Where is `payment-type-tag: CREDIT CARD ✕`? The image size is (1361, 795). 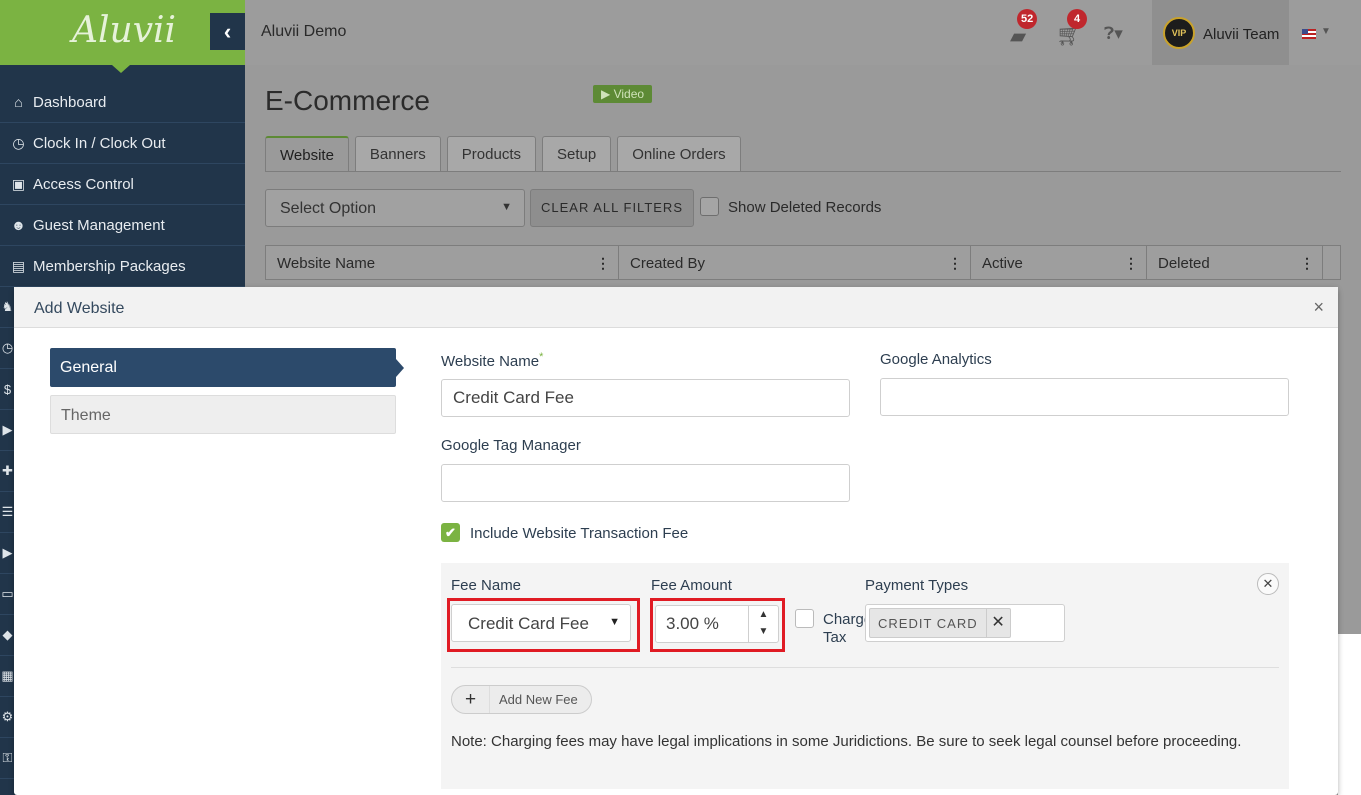
payment-type-tag: CREDIT CARD ✕ is located at coordinates (940, 623).